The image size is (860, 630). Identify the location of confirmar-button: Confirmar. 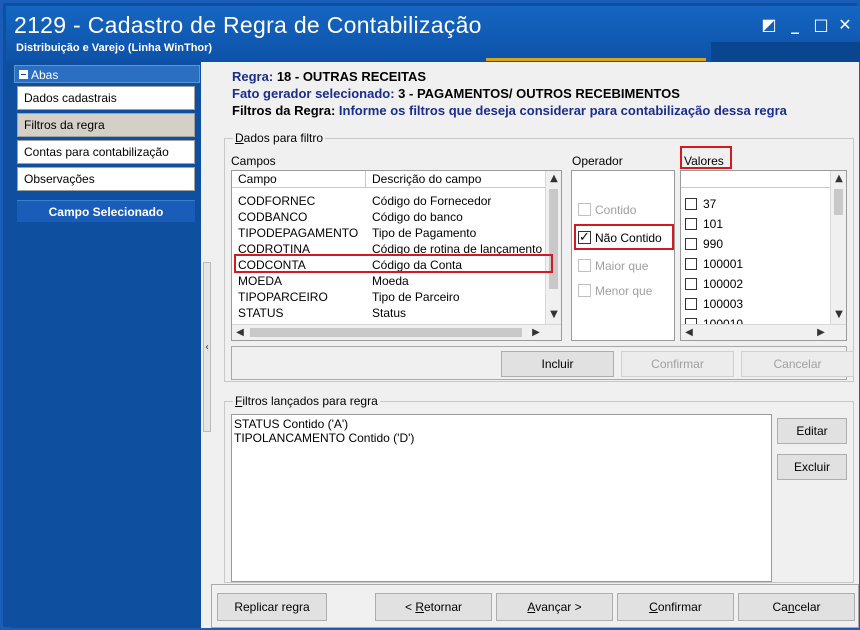
(677, 364).